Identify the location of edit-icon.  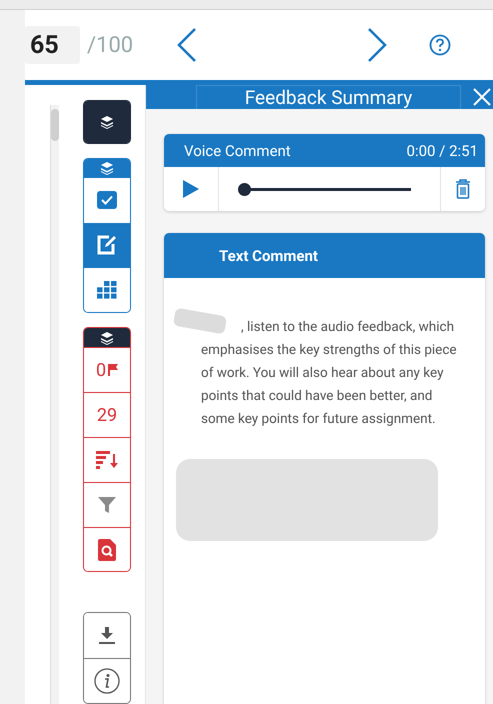
(107, 245).